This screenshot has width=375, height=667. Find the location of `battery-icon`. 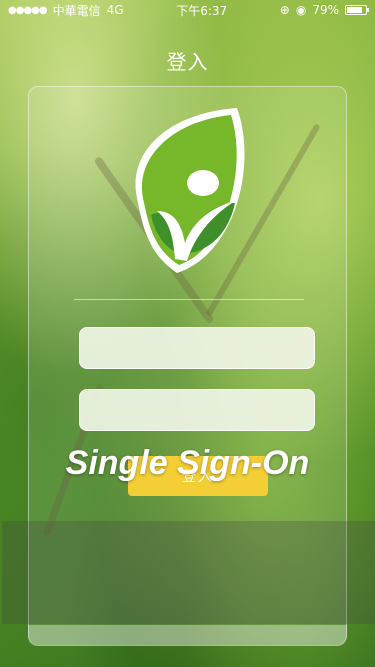

battery-icon is located at coordinates (356, 10).